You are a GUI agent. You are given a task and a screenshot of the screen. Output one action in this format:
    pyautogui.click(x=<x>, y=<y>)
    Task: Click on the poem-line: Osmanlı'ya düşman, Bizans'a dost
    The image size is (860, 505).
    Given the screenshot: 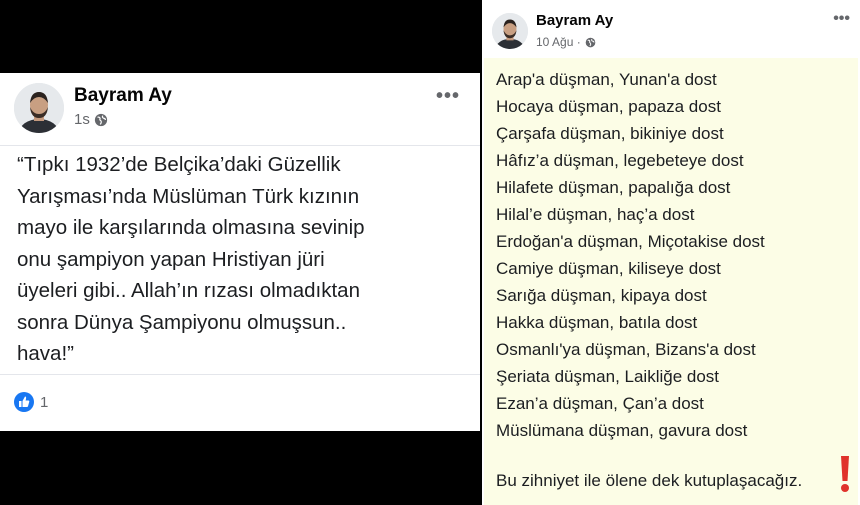 What is the action you would take?
    pyautogui.click(x=626, y=349)
    